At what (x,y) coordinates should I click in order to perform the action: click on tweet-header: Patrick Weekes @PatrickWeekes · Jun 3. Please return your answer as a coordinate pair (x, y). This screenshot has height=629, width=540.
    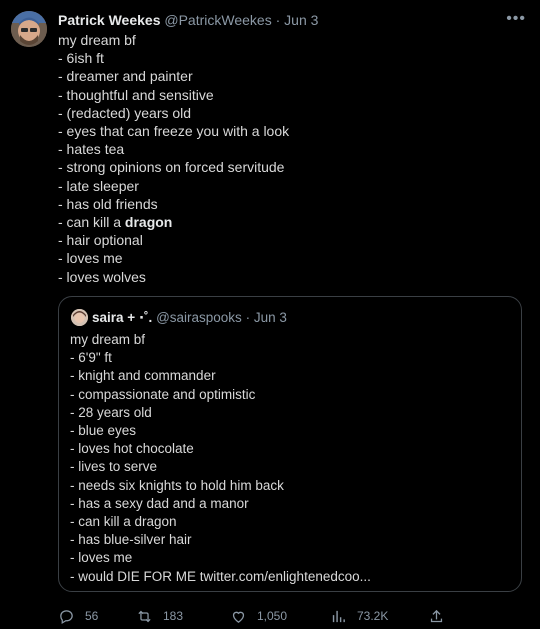
    Looking at the image, I should click on (292, 21).